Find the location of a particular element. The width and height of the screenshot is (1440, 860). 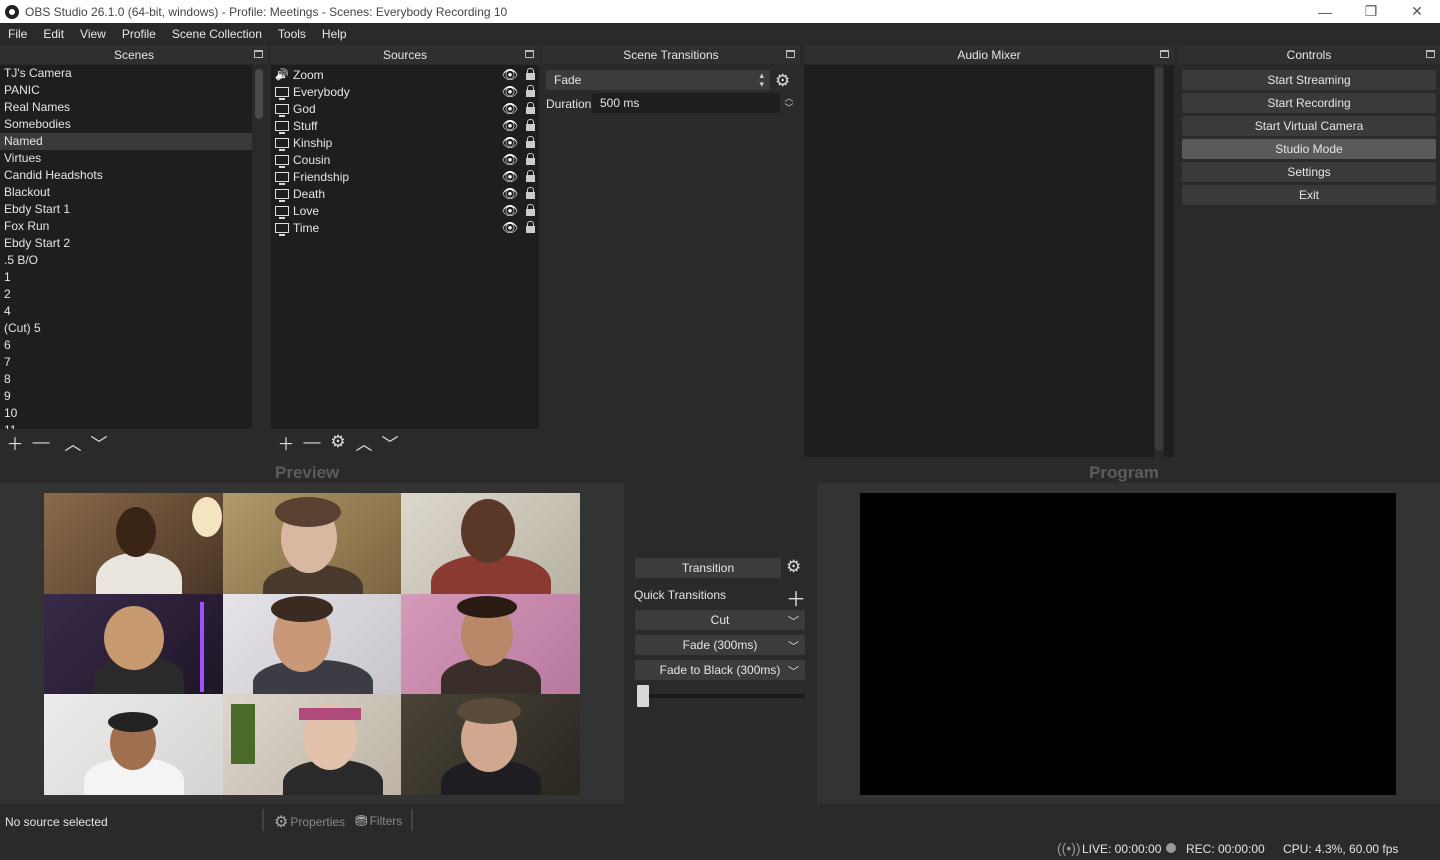

audio-mixer-scrollbar is located at coordinates (1159, 261).